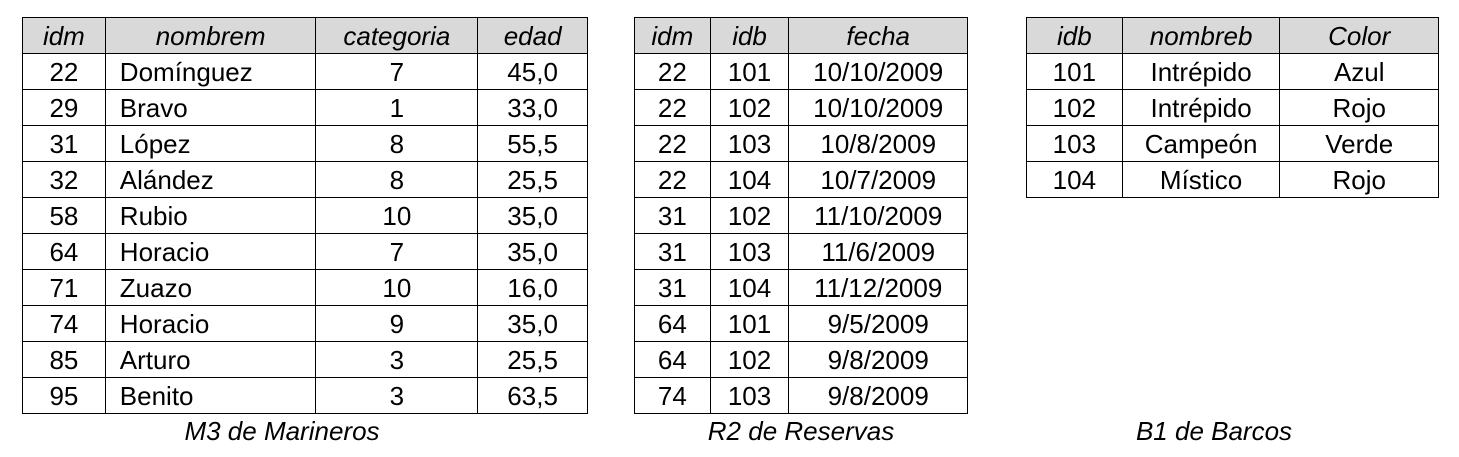  I want to click on column-header: categoria, so click(397, 35).